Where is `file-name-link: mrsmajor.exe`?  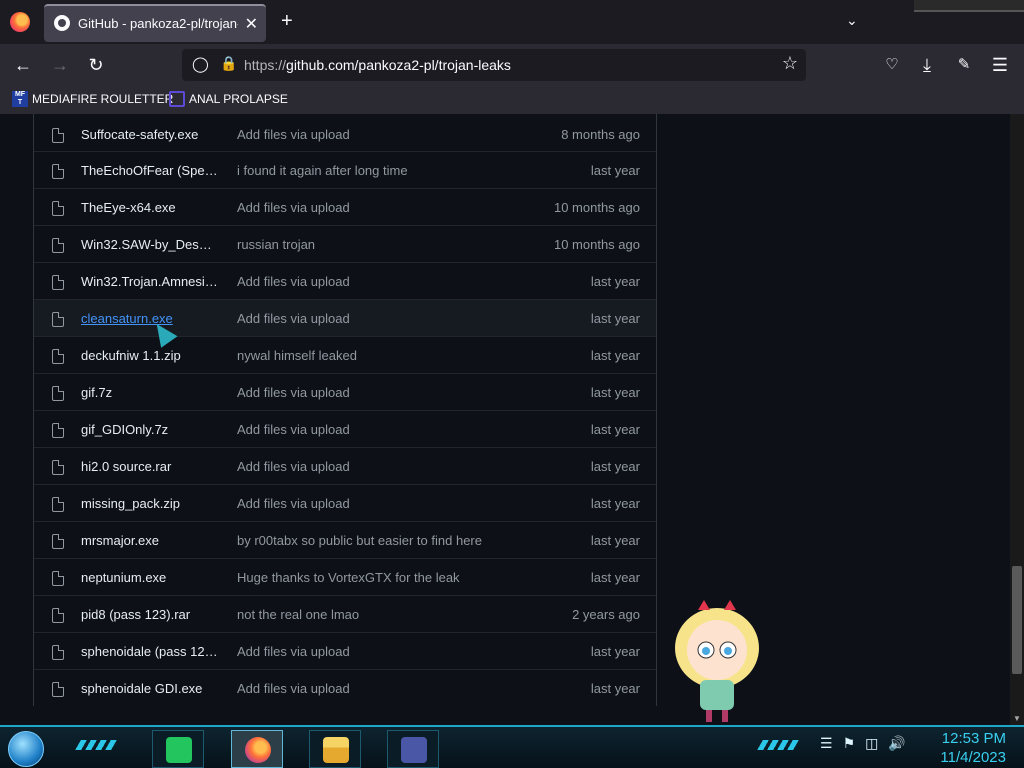
file-name-link: mrsmajor.exe is located at coordinates (152, 540).